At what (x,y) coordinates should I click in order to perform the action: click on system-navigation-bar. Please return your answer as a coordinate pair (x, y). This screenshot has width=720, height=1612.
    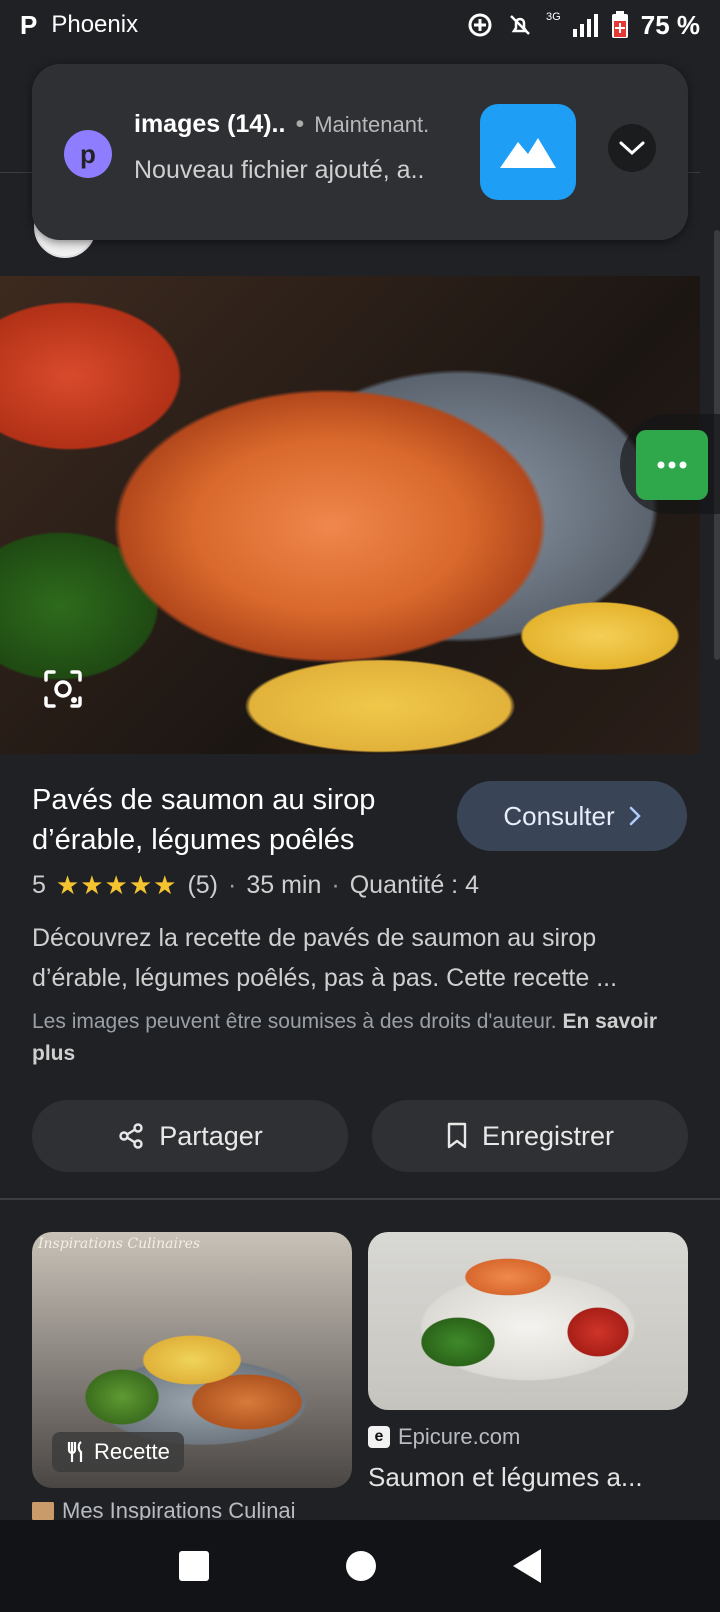
    Looking at the image, I should click on (360, 1566).